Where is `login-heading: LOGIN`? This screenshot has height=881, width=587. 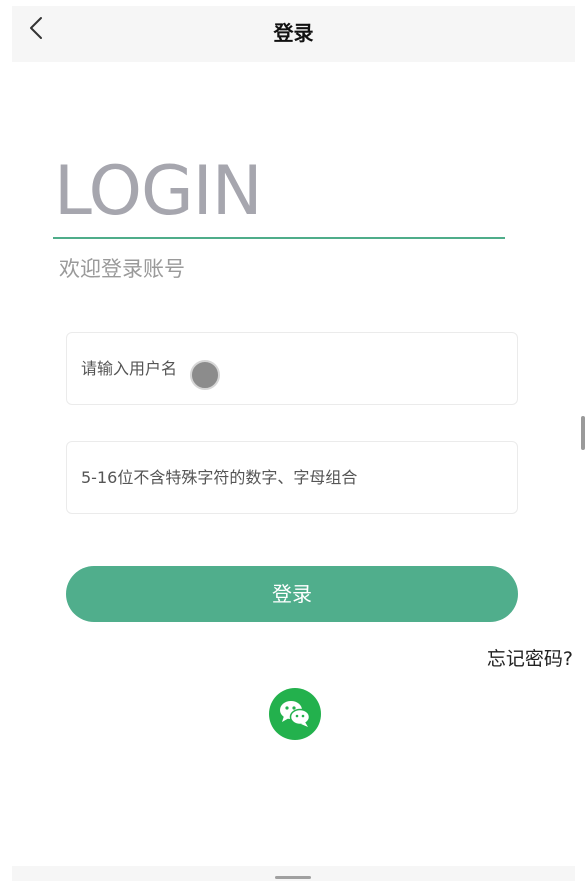 login-heading: LOGIN is located at coordinates (158, 191).